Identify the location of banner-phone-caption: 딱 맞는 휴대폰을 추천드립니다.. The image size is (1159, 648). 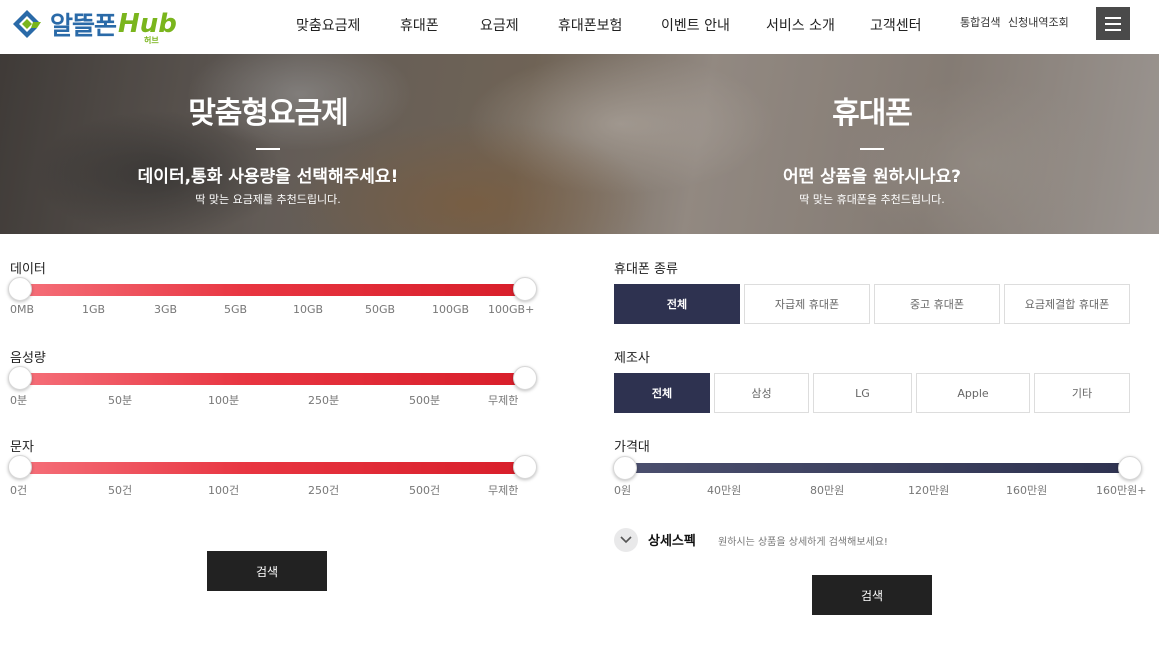
(872, 199).